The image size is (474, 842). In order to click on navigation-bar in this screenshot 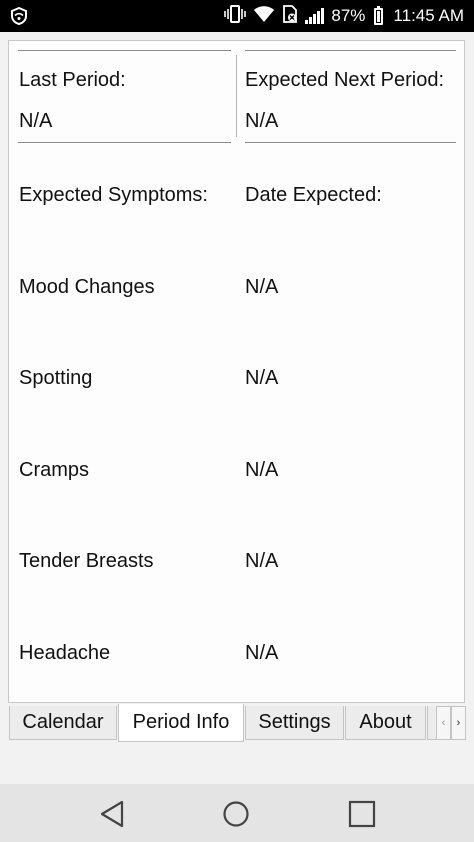, I will do `click(237, 813)`.